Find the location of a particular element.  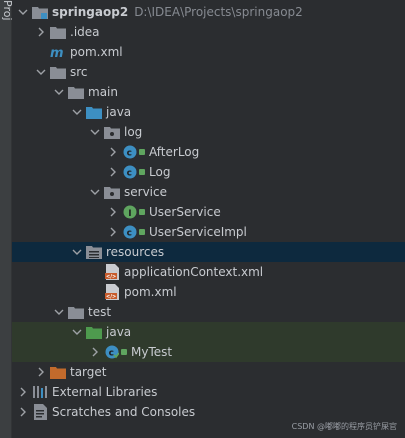

tree-label-java: java is located at coordinates (119, 112).